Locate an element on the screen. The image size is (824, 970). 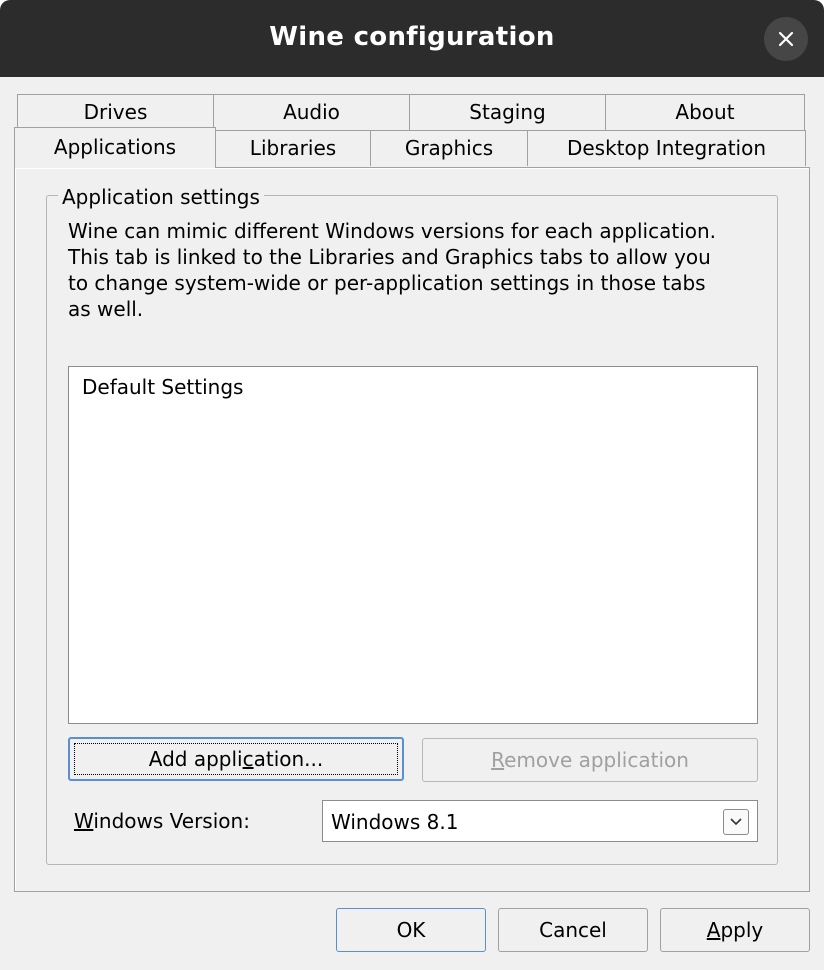
chevron-down-icon is located at coordinates (736, 822).